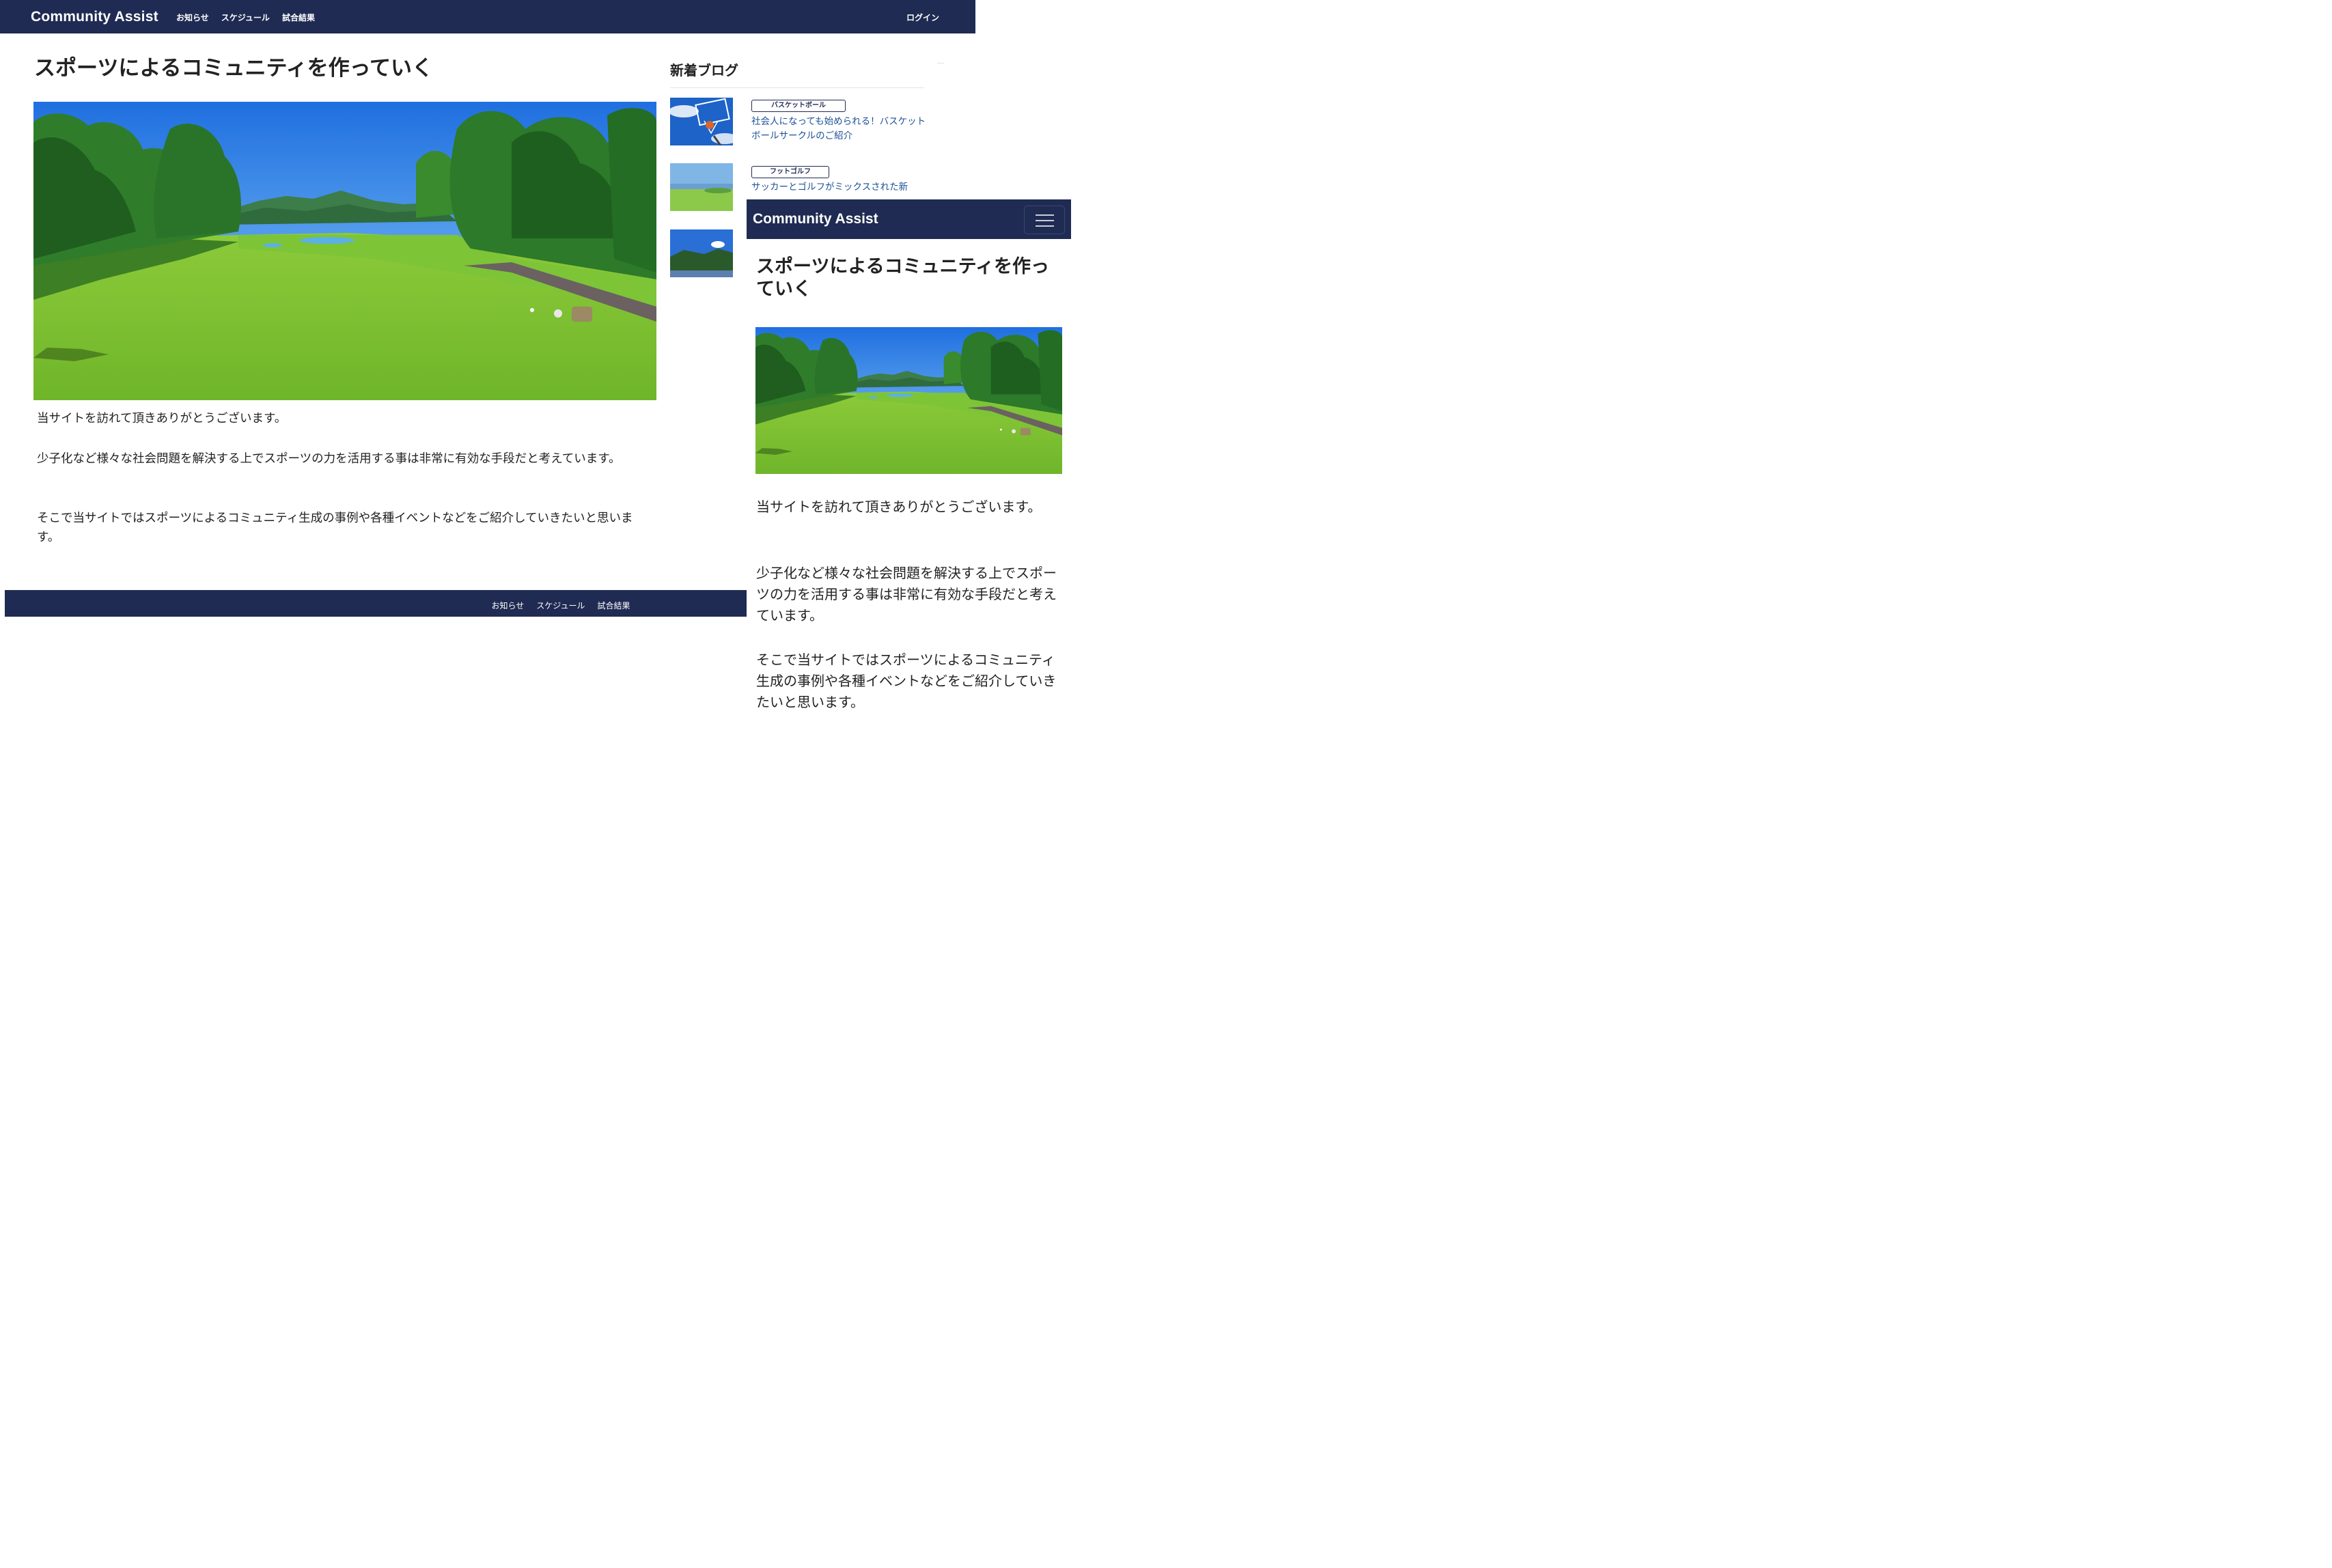 The width and height of the screenshot is (2332, 1568). What do you see at coordinates (704, 70) in the screenshot?
I see `sidebar-title: 新着ブログ` at bounding box center [704, 70].